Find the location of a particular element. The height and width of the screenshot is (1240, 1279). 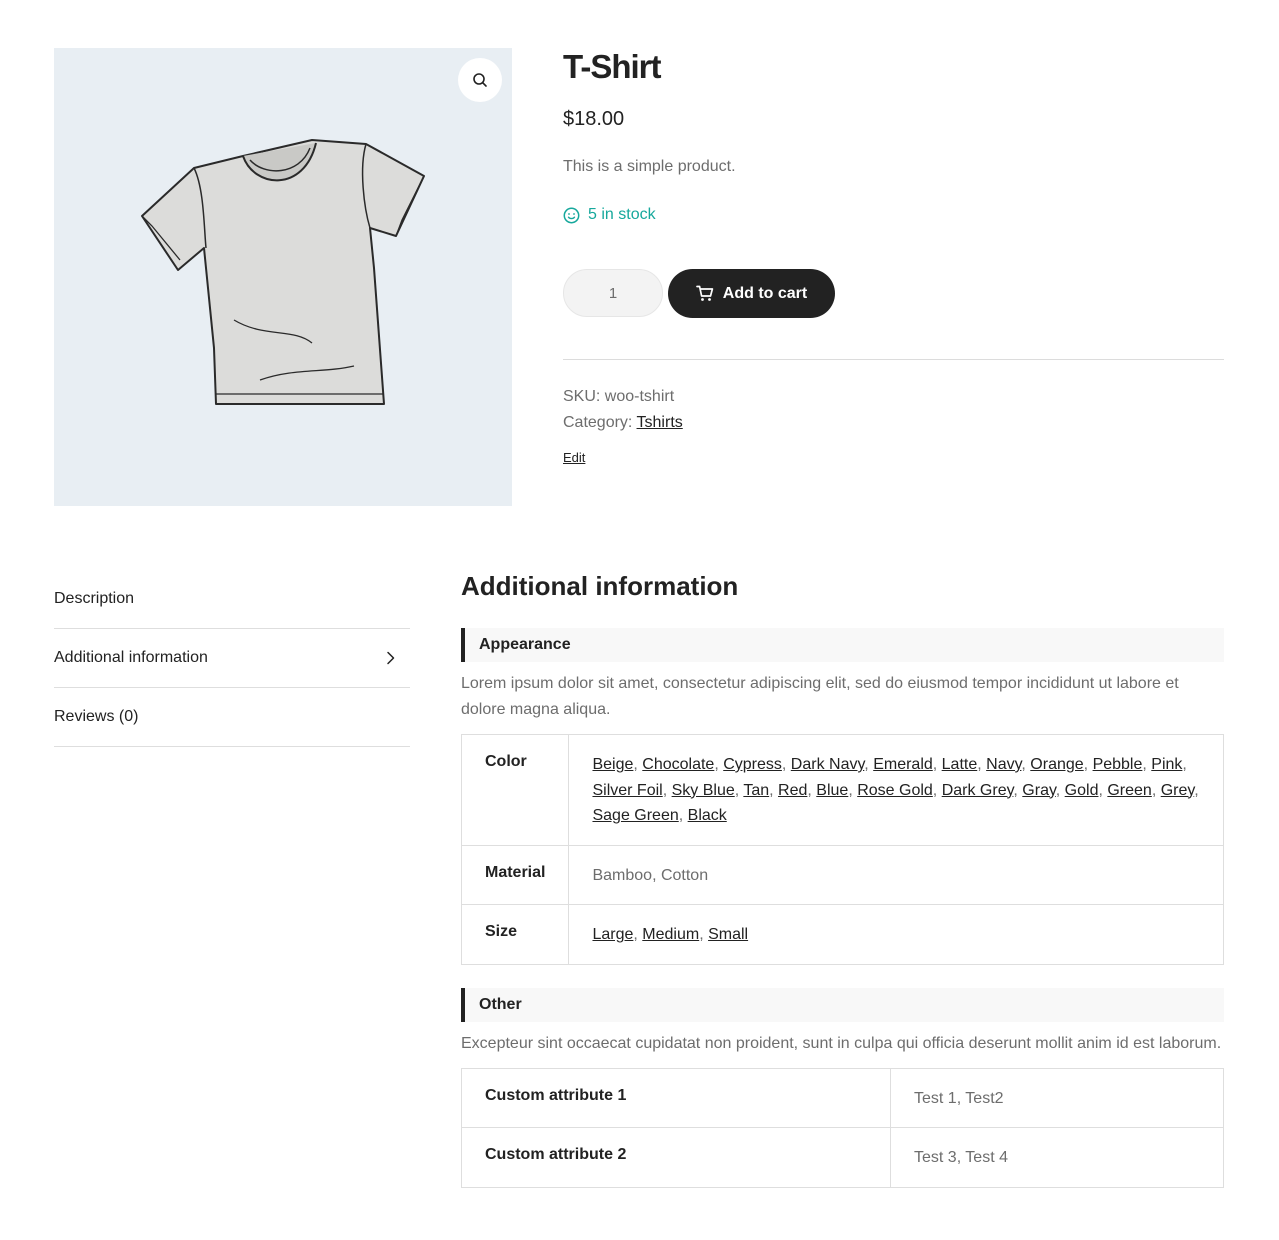

quantity-input: 1 is located at coordinates (613, 293).